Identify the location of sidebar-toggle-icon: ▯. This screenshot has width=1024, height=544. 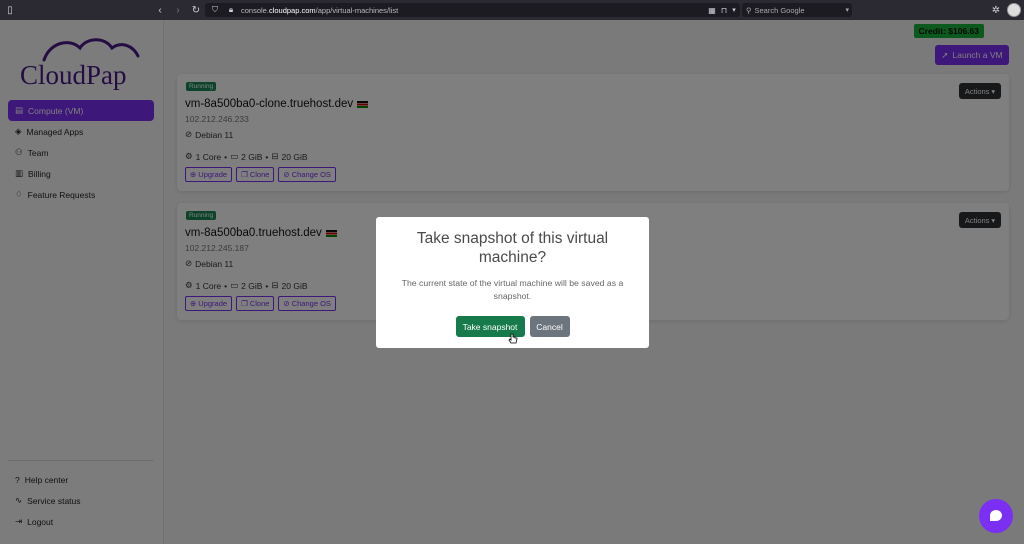
(10, 10).